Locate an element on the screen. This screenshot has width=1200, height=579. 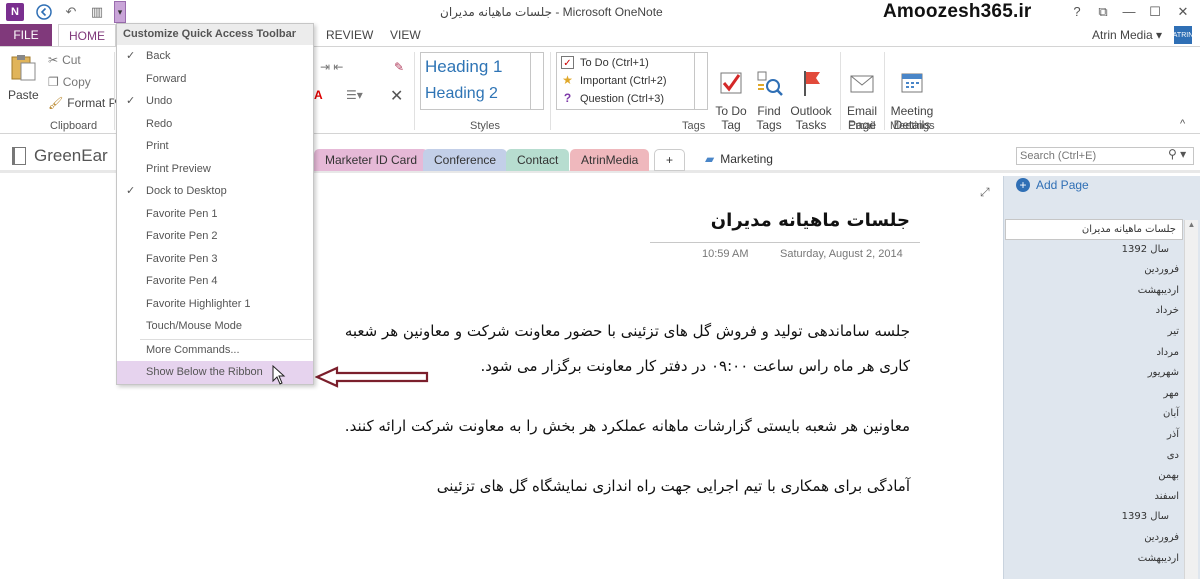
menu-item-label: Favorite Pen 1 is located at coordinates (182, 213).